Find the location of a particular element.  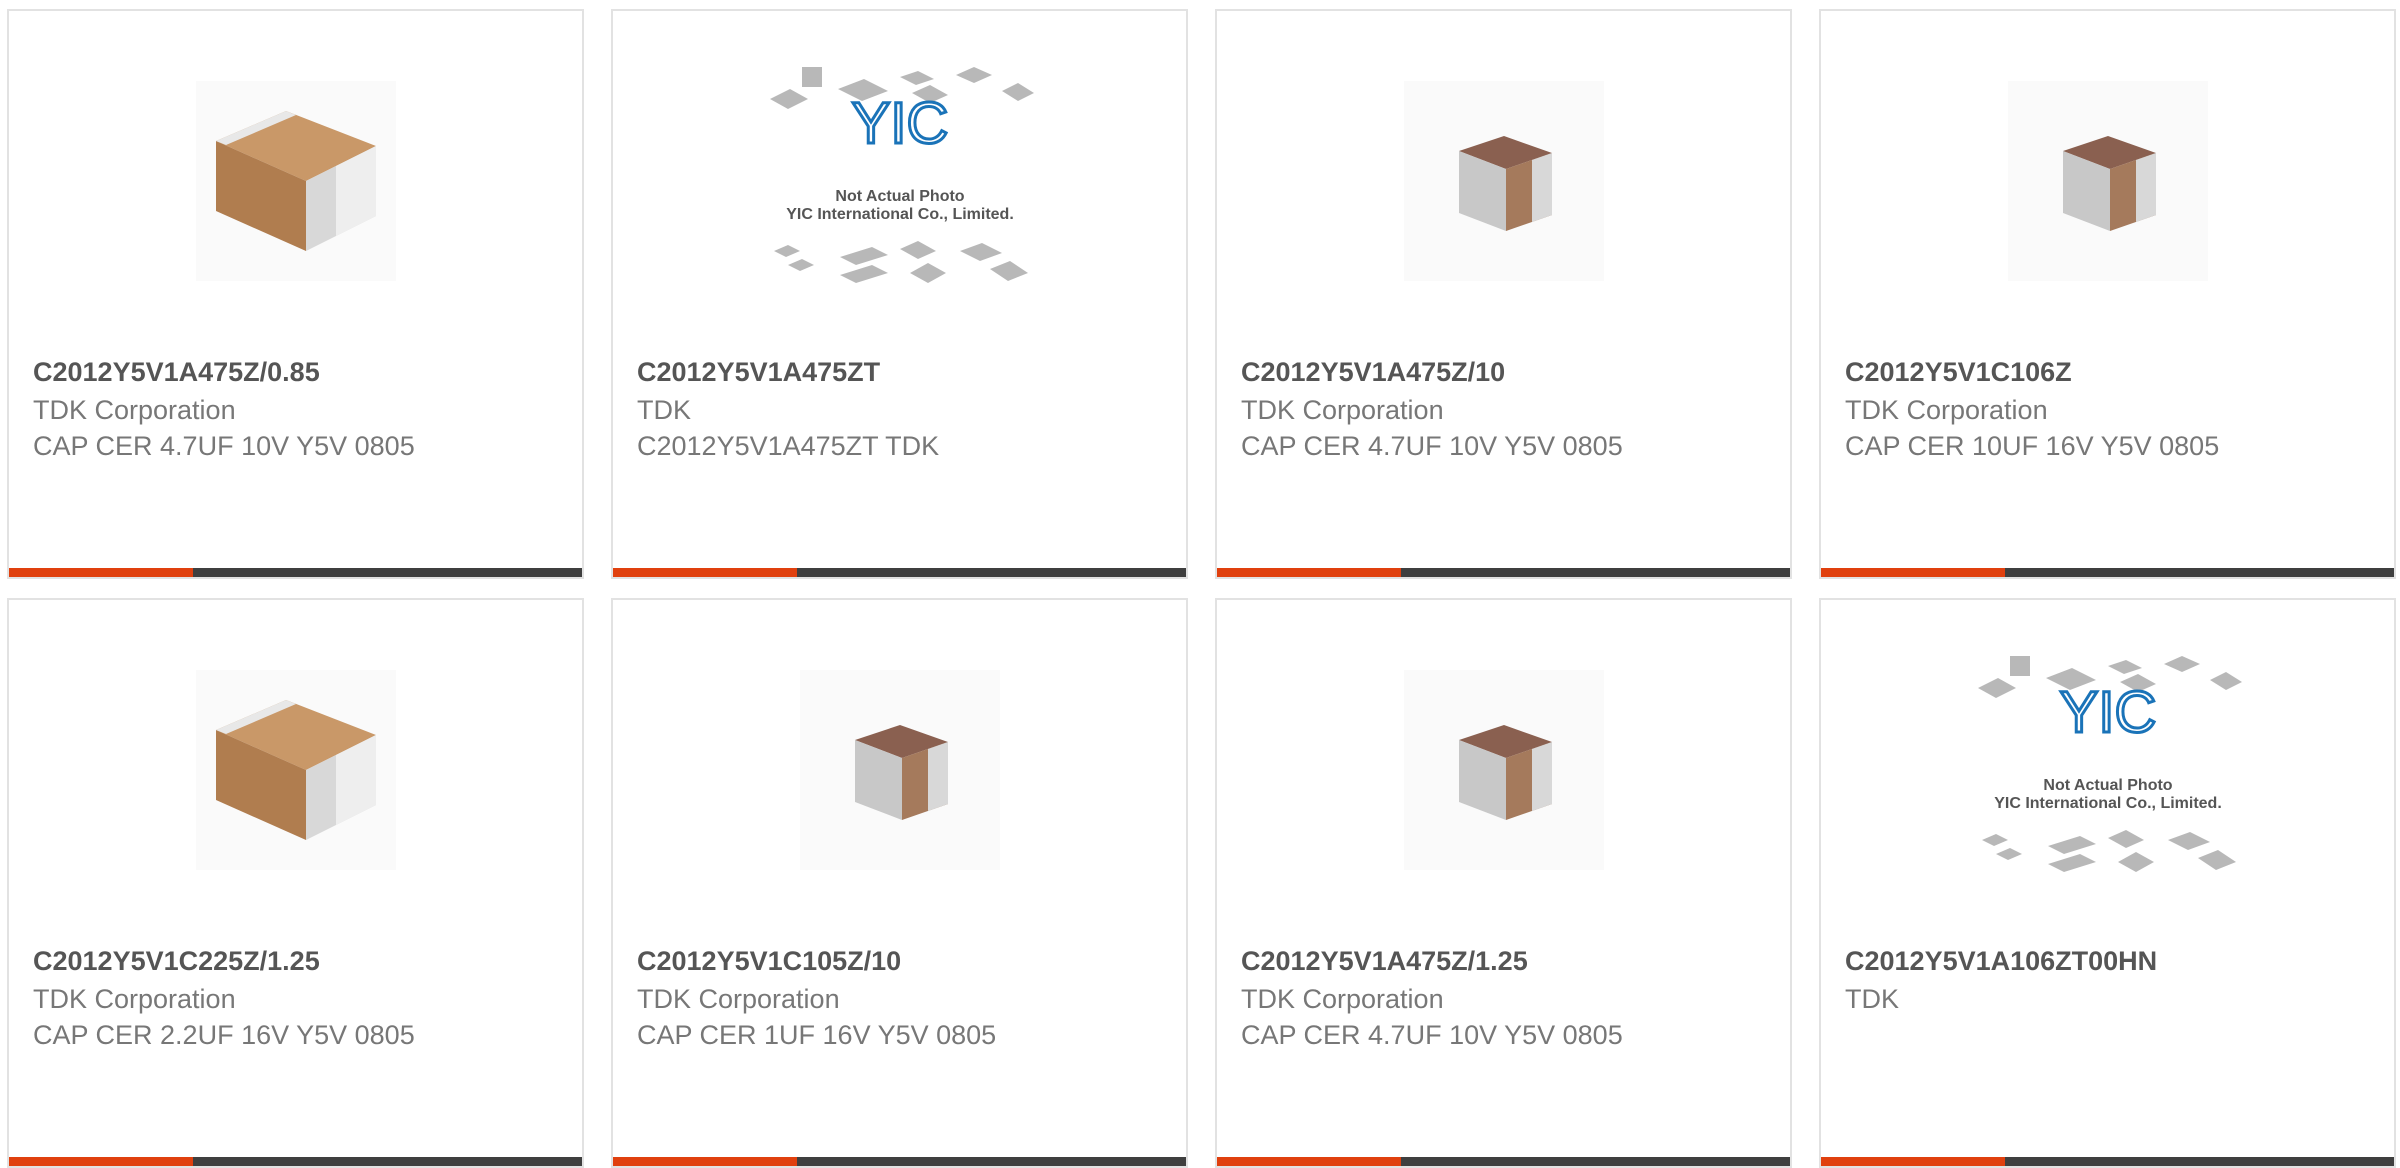

part-number: C2012Y5V1C106Z is located at coordinates (1958, 372).